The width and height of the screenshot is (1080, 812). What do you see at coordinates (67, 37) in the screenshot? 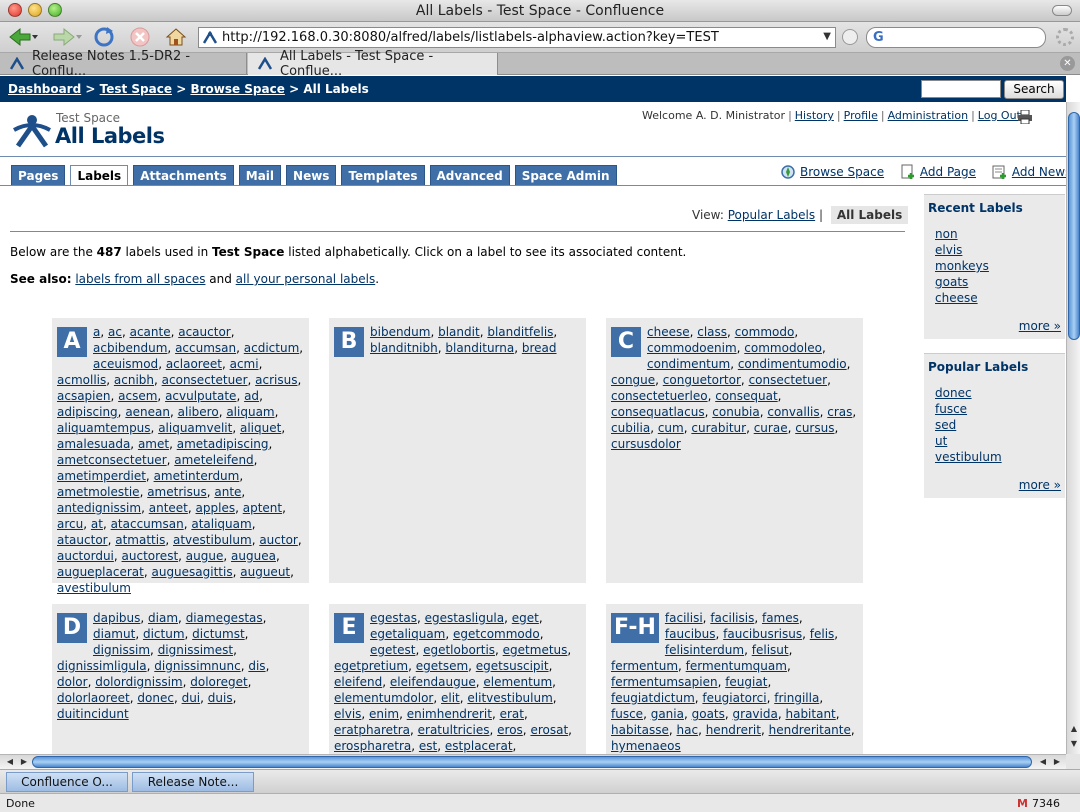
I see `forward-button` at bounding box center [67, 37].